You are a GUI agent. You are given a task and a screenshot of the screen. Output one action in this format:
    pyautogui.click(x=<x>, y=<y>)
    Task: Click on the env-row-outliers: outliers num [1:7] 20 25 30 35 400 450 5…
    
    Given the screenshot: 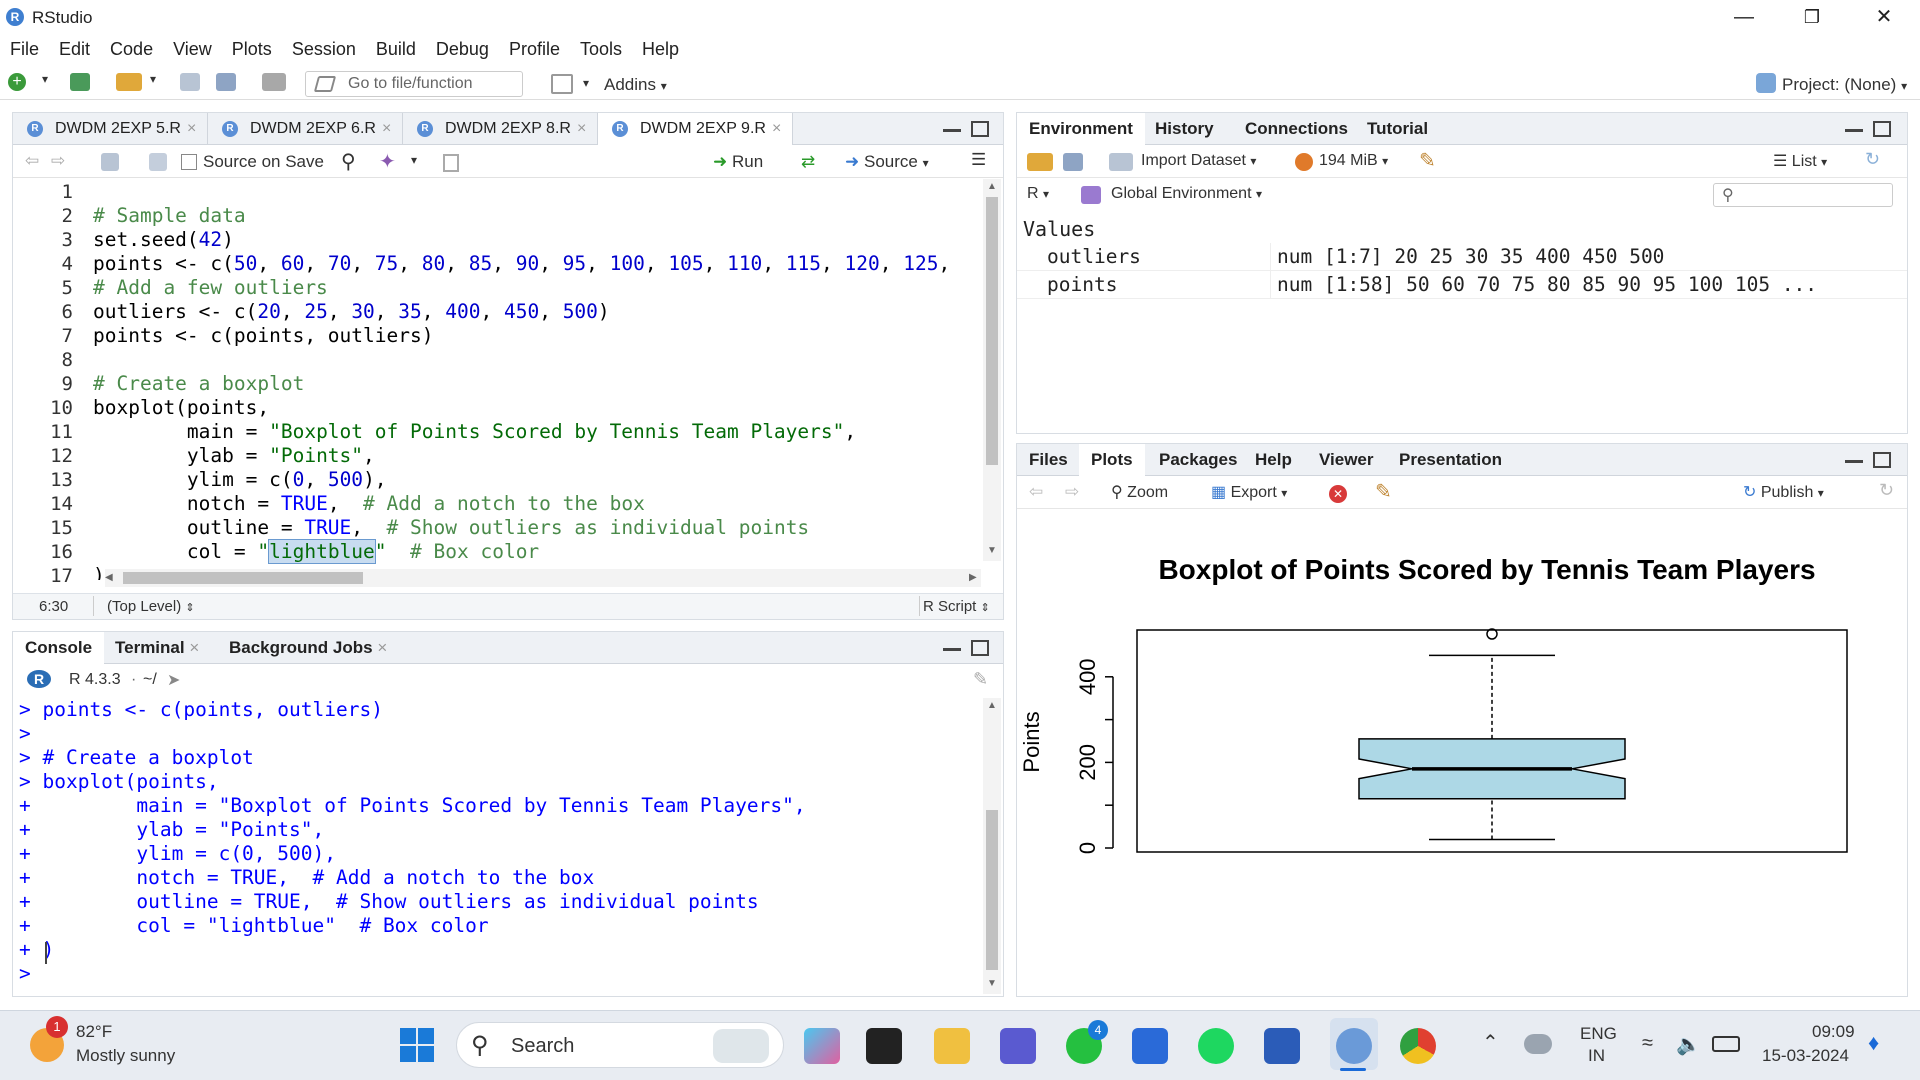 What is the action you would take?
    pyautogui.click(x=1462, y=257)
    